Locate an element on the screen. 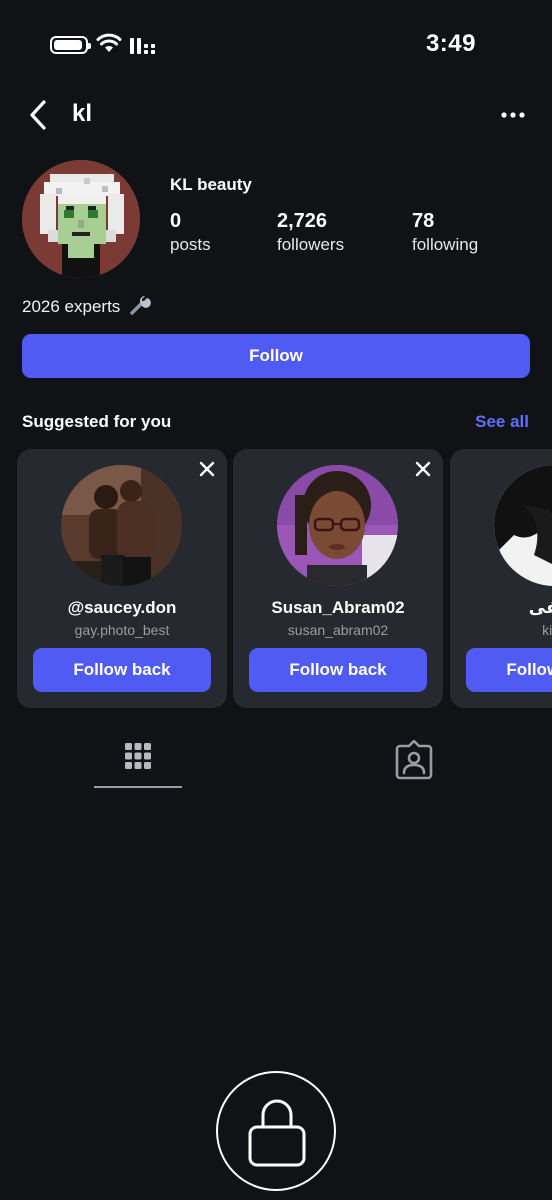  pixel-avatar-image is located at coordinates (81, 219).